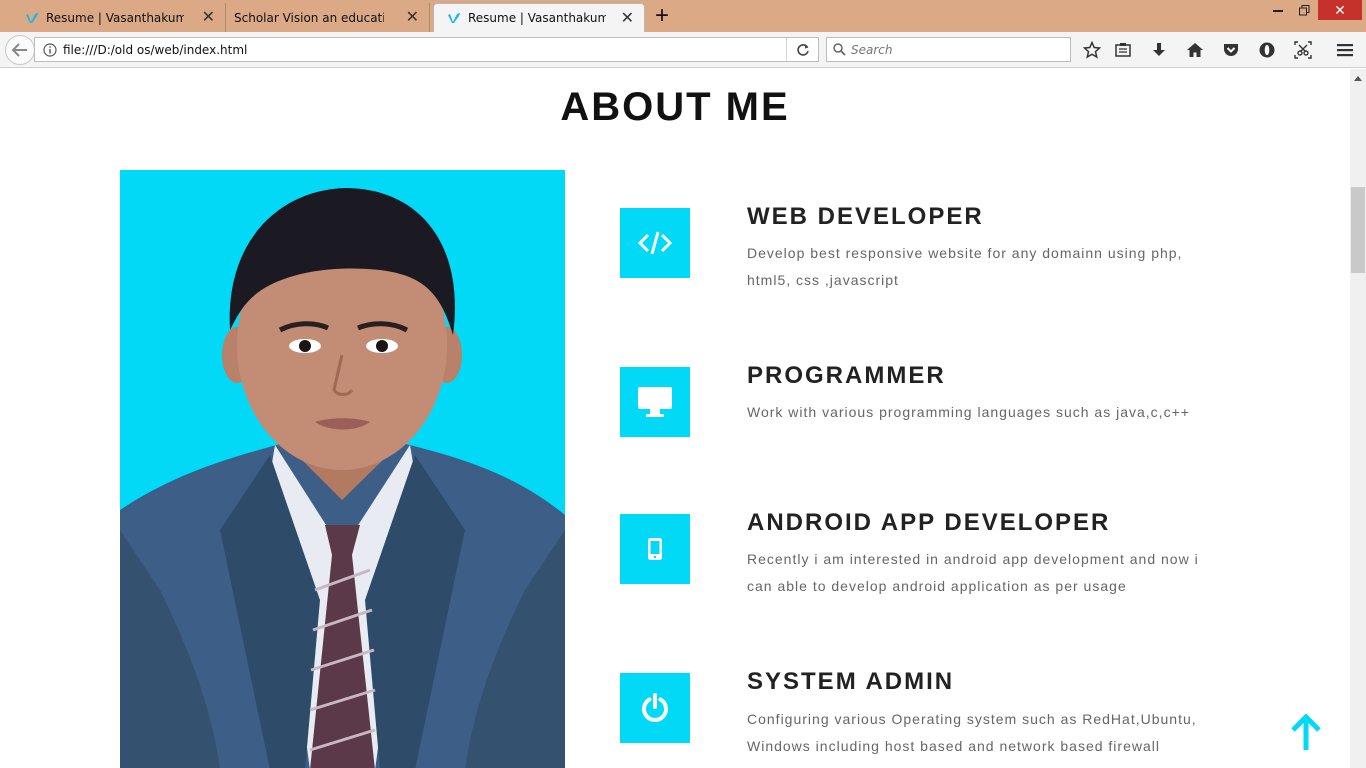 Image resolution: width=1366 pixels, height=768 pixels. What do you see at coordinates (1159, 50) in the screenshot?
I see `download-icon` at bounding box center [1159, 50].